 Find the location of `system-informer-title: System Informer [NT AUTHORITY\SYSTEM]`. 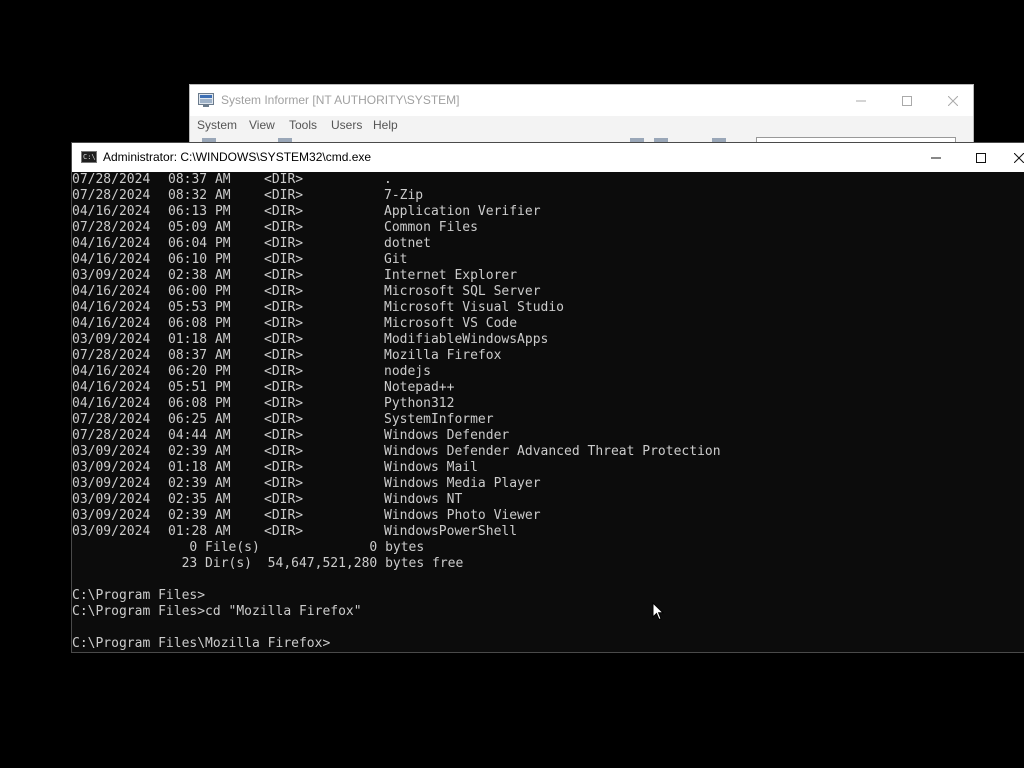

system-informer-title: System Informer [NT AUTHORITY\SYSTEM] is located at coordinates (340, 100).